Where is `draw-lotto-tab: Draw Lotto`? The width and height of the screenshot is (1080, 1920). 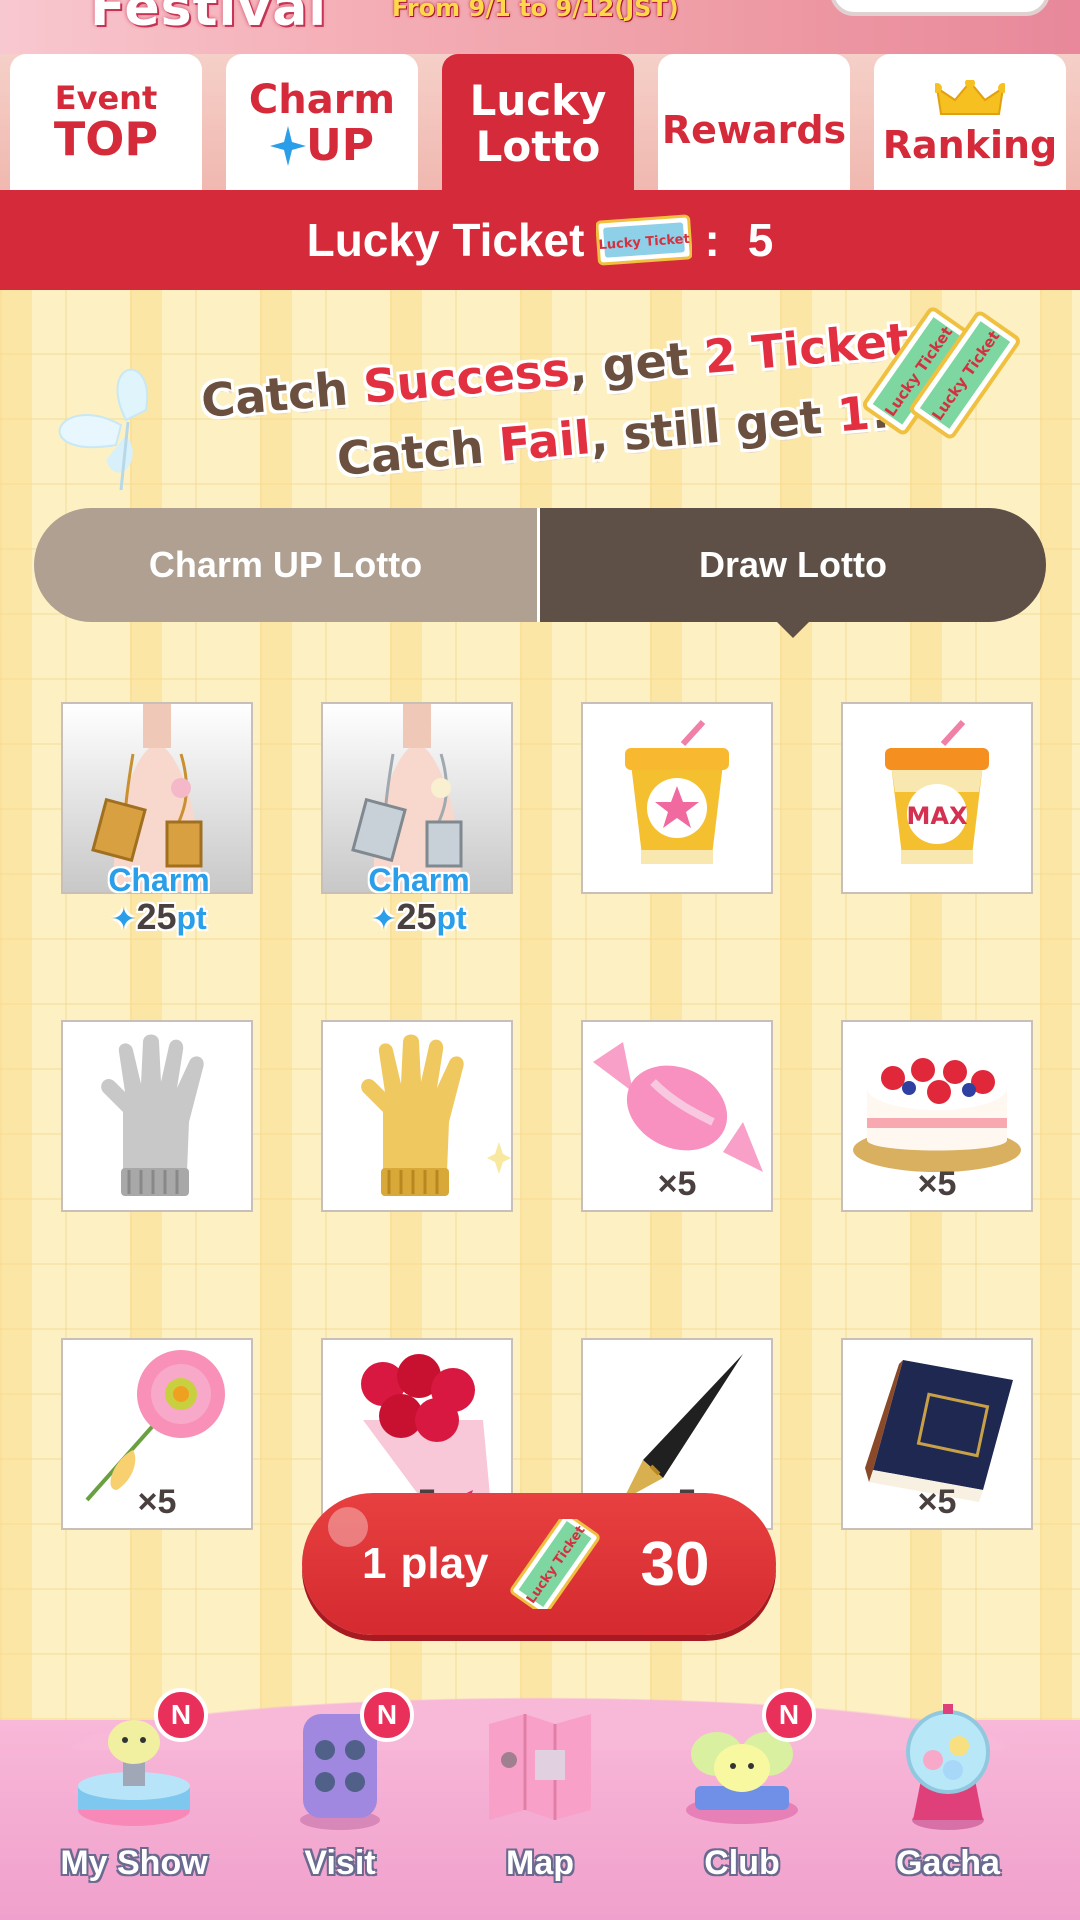 draw-lotto-tab: Draw Lotto is located at coordinates (793, 573).